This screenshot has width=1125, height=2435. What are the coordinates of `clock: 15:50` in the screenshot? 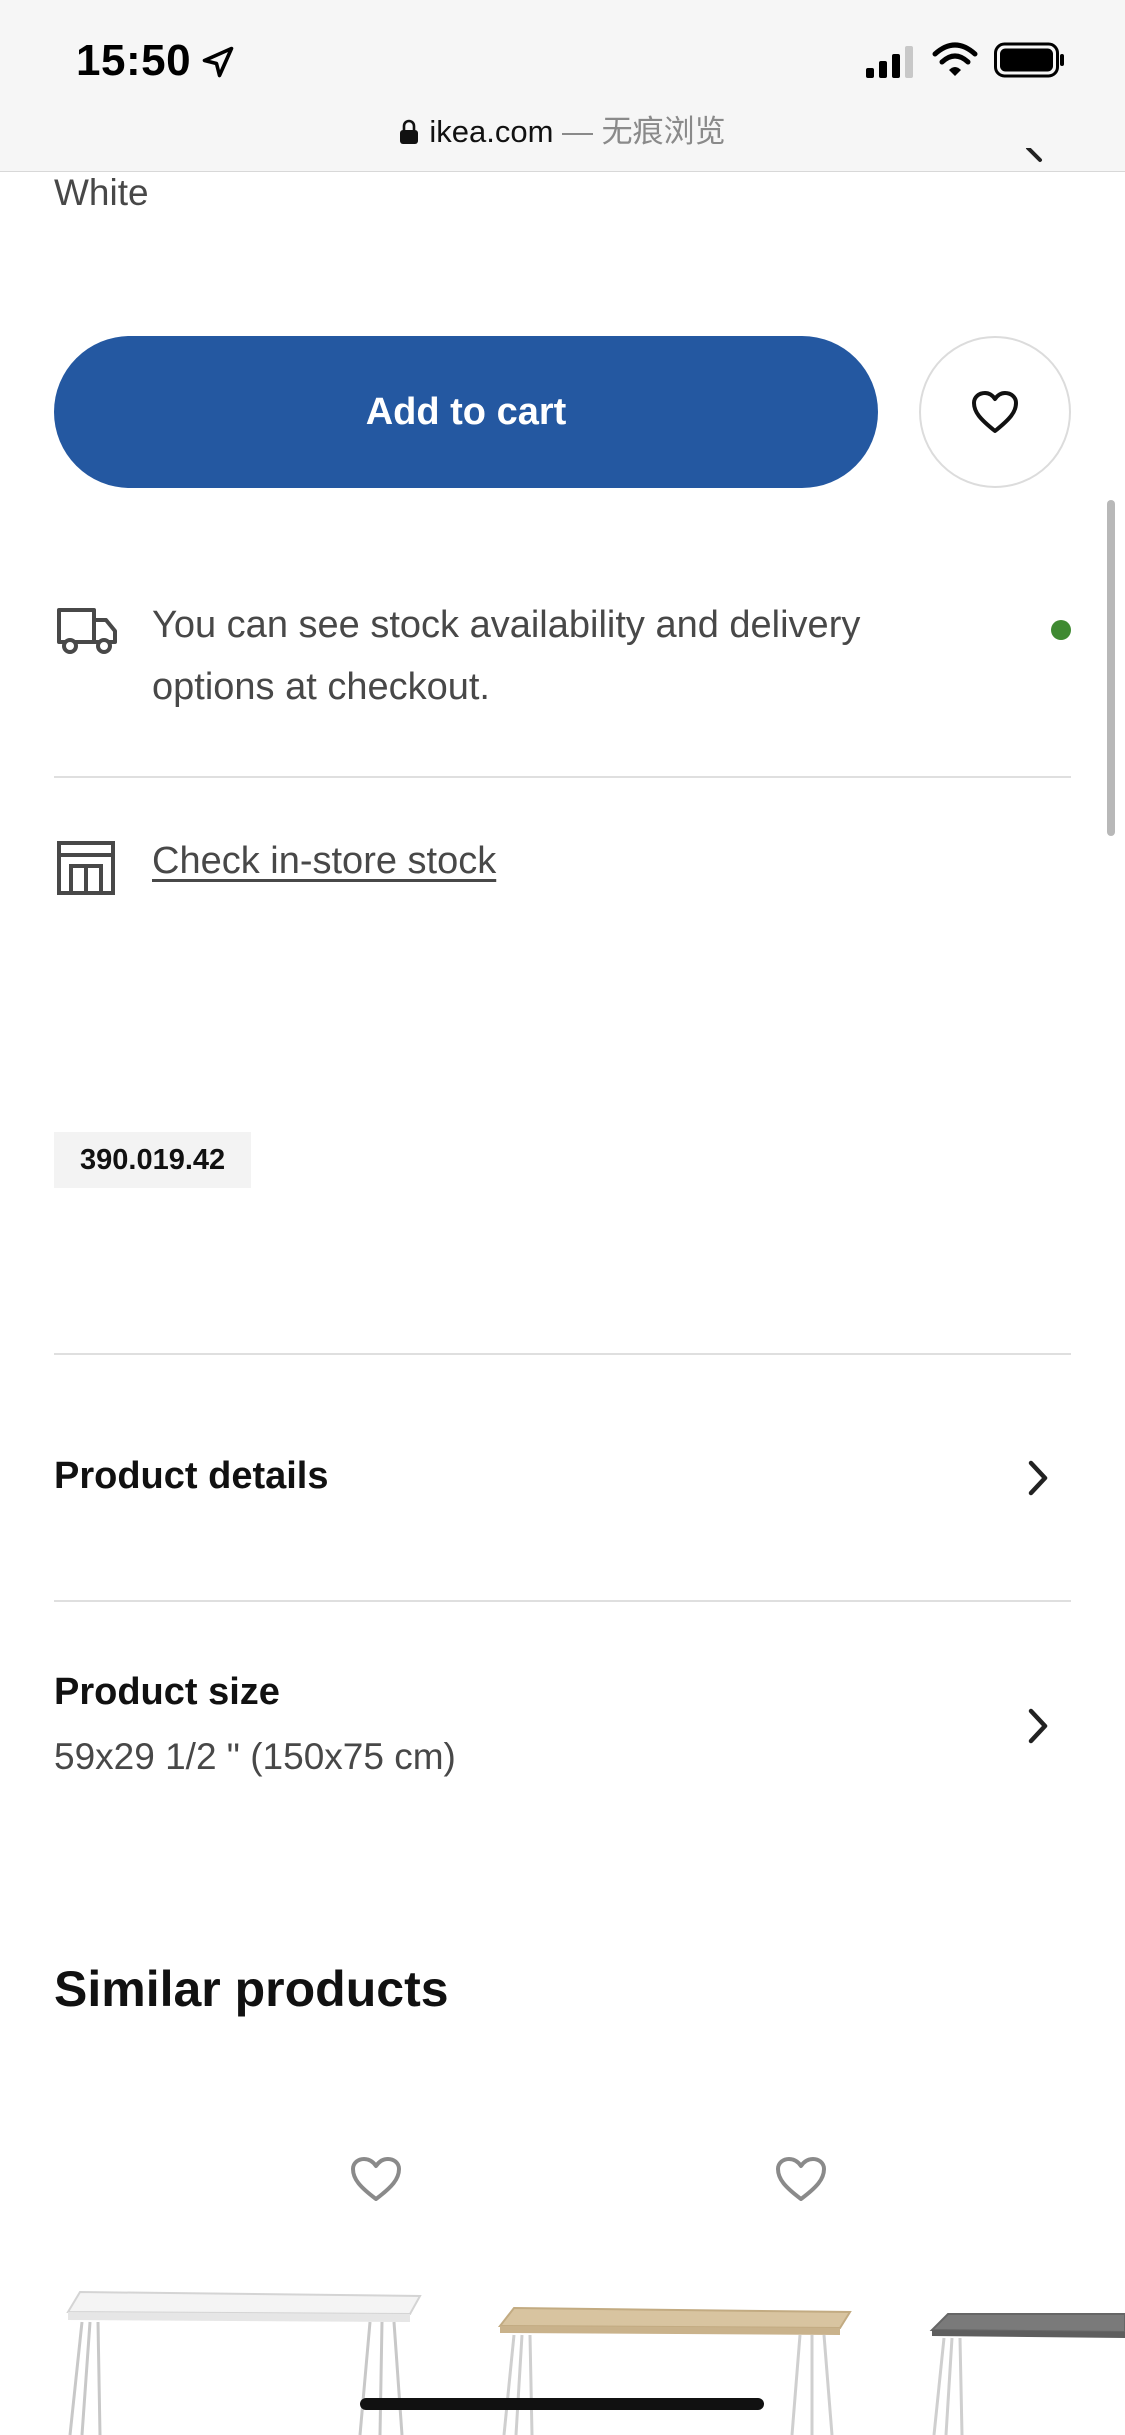 It's located at (134, 60).